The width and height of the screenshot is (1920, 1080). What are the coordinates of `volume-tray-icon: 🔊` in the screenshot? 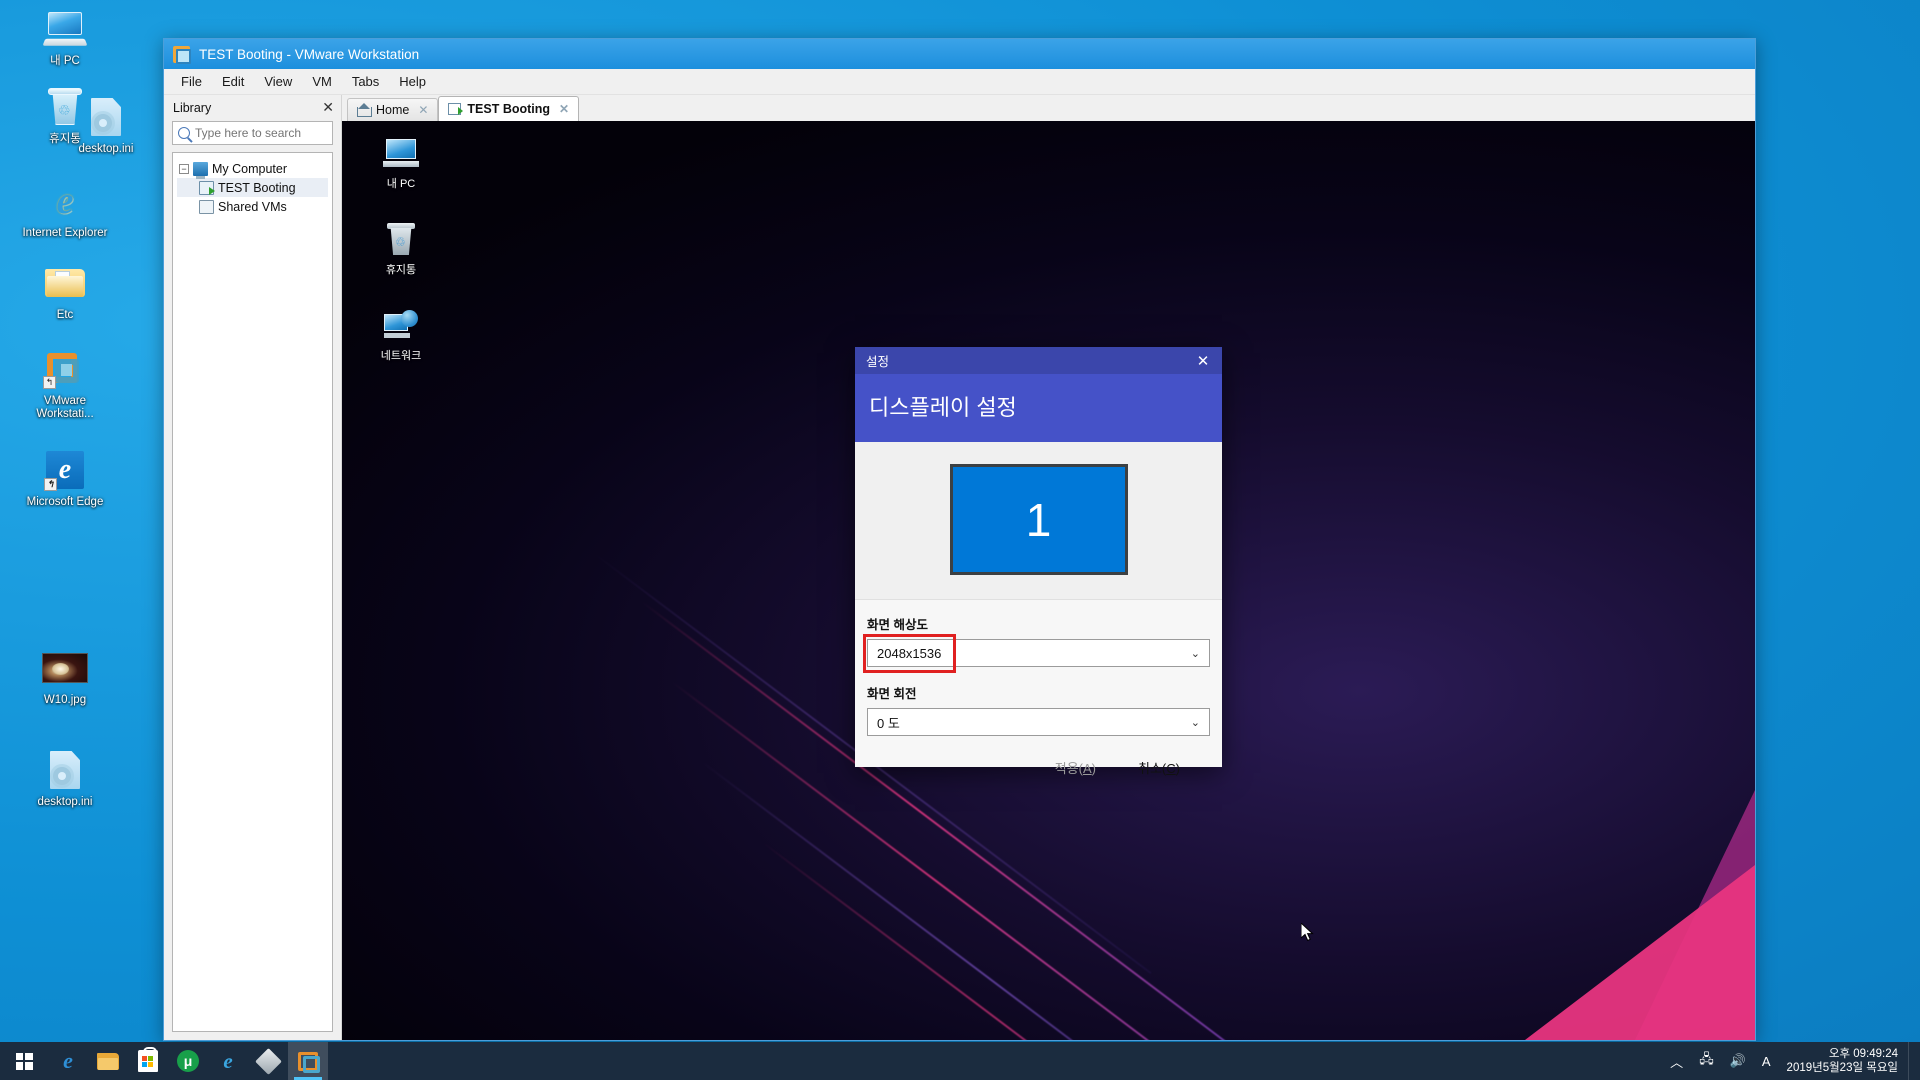 It's located at (1738, 1061).